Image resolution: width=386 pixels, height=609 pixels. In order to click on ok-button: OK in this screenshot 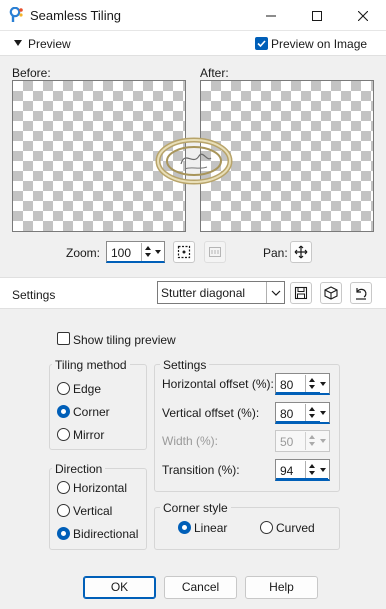, I will do `click(119, 587)`.